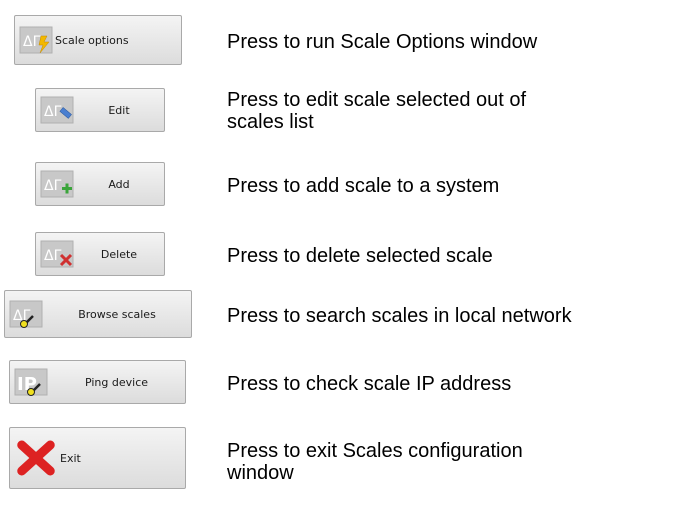 The image size is (683, 513). I want to click on scale-plus-icon: ΔΓ, so click(57, 184).